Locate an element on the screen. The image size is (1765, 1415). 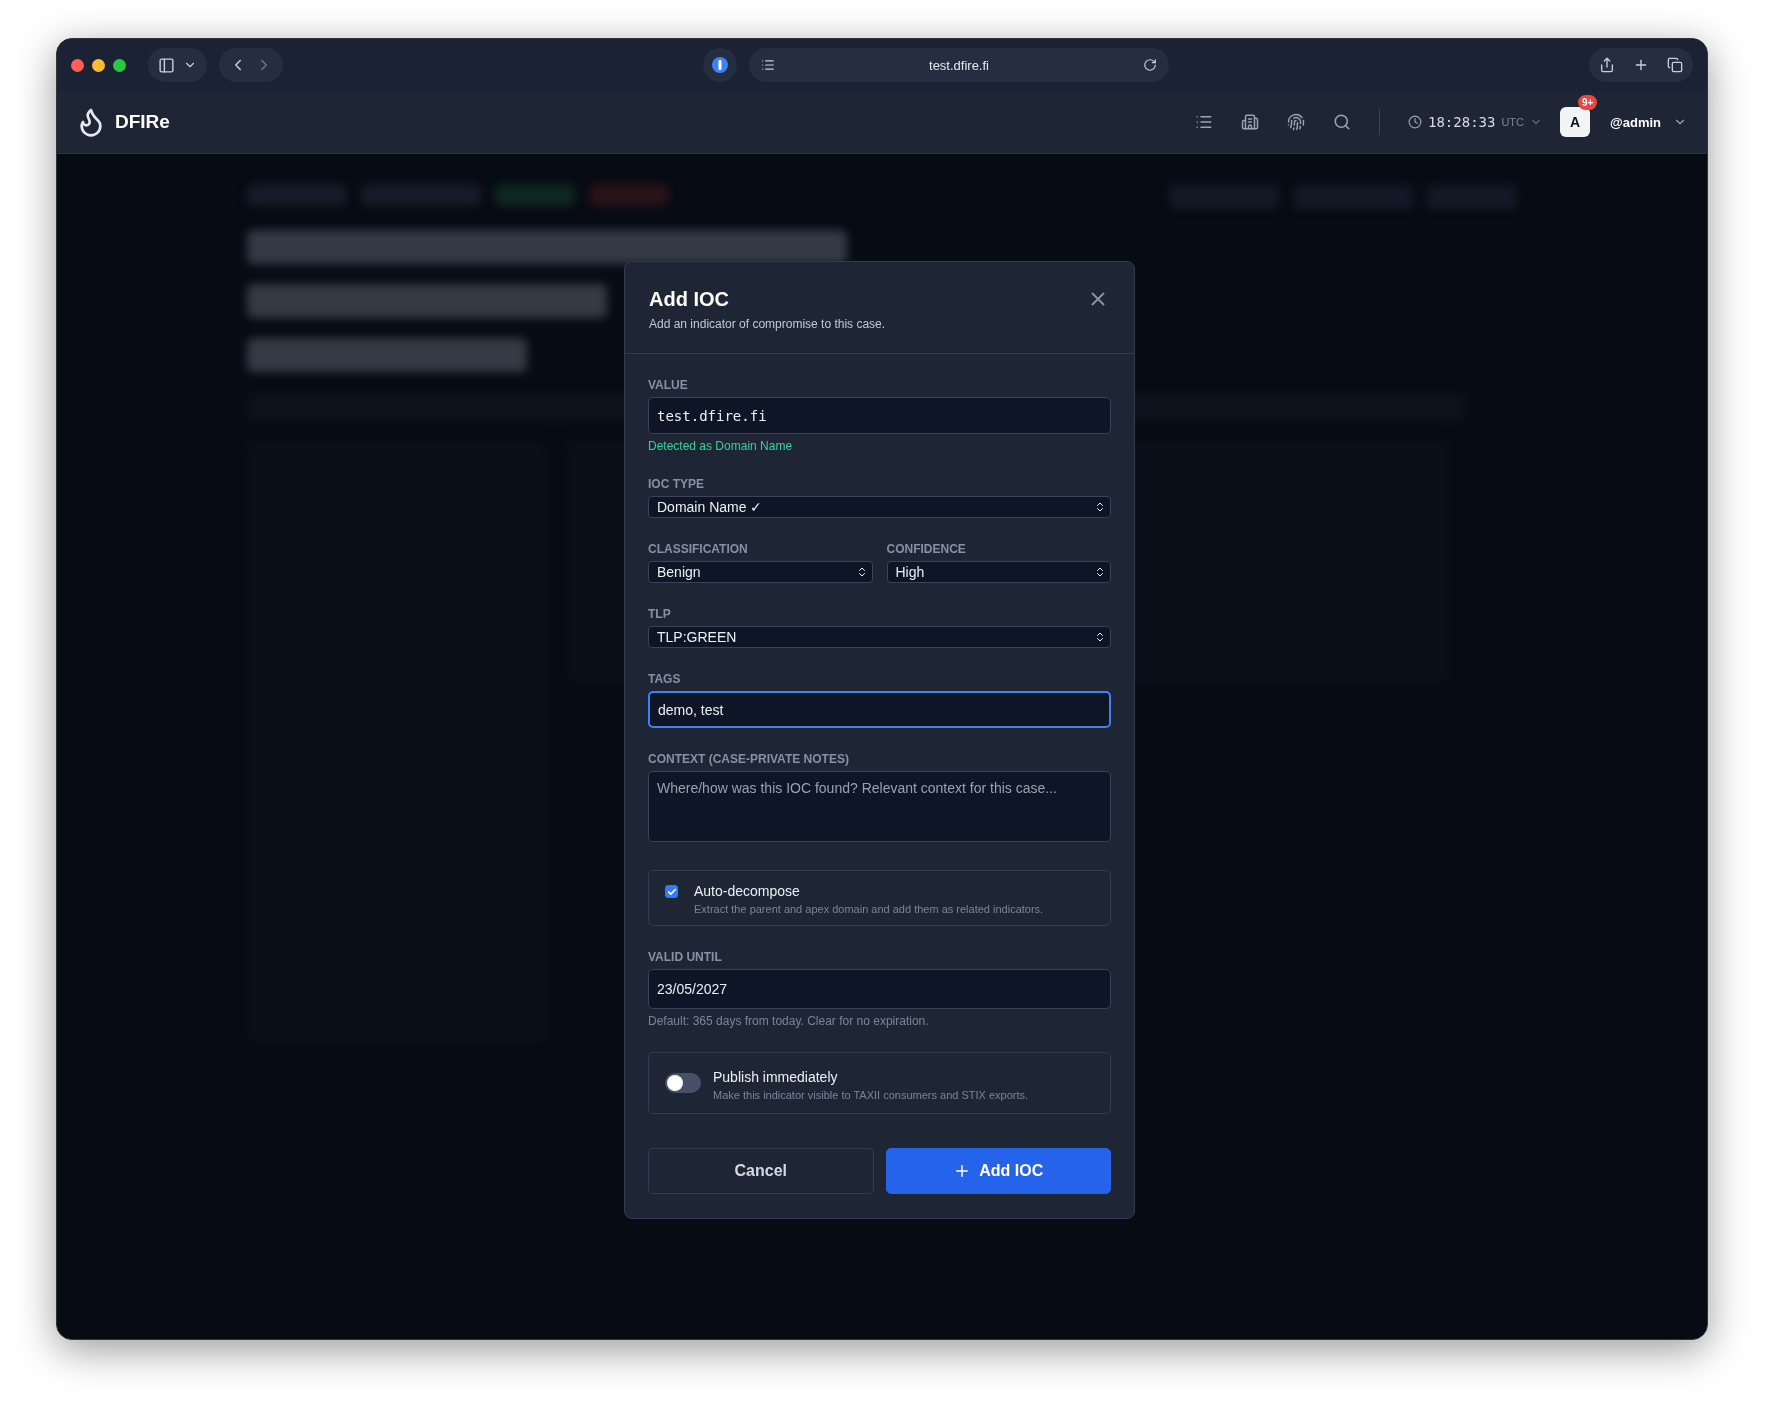
field-label: CONTEXT (CASE-PRIVATE NOTES) is located at coordinates (749, 759).